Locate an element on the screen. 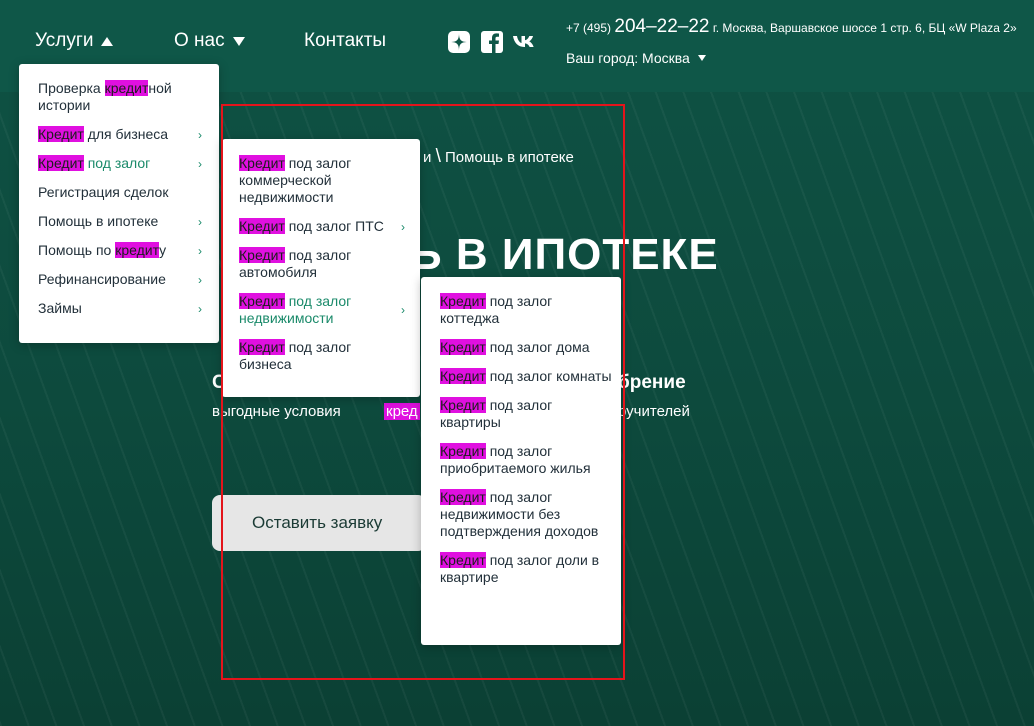 The height and width of the screenshot is (726, 1034). menu-item-text: Помощь по is located at coordinates (77, 250).